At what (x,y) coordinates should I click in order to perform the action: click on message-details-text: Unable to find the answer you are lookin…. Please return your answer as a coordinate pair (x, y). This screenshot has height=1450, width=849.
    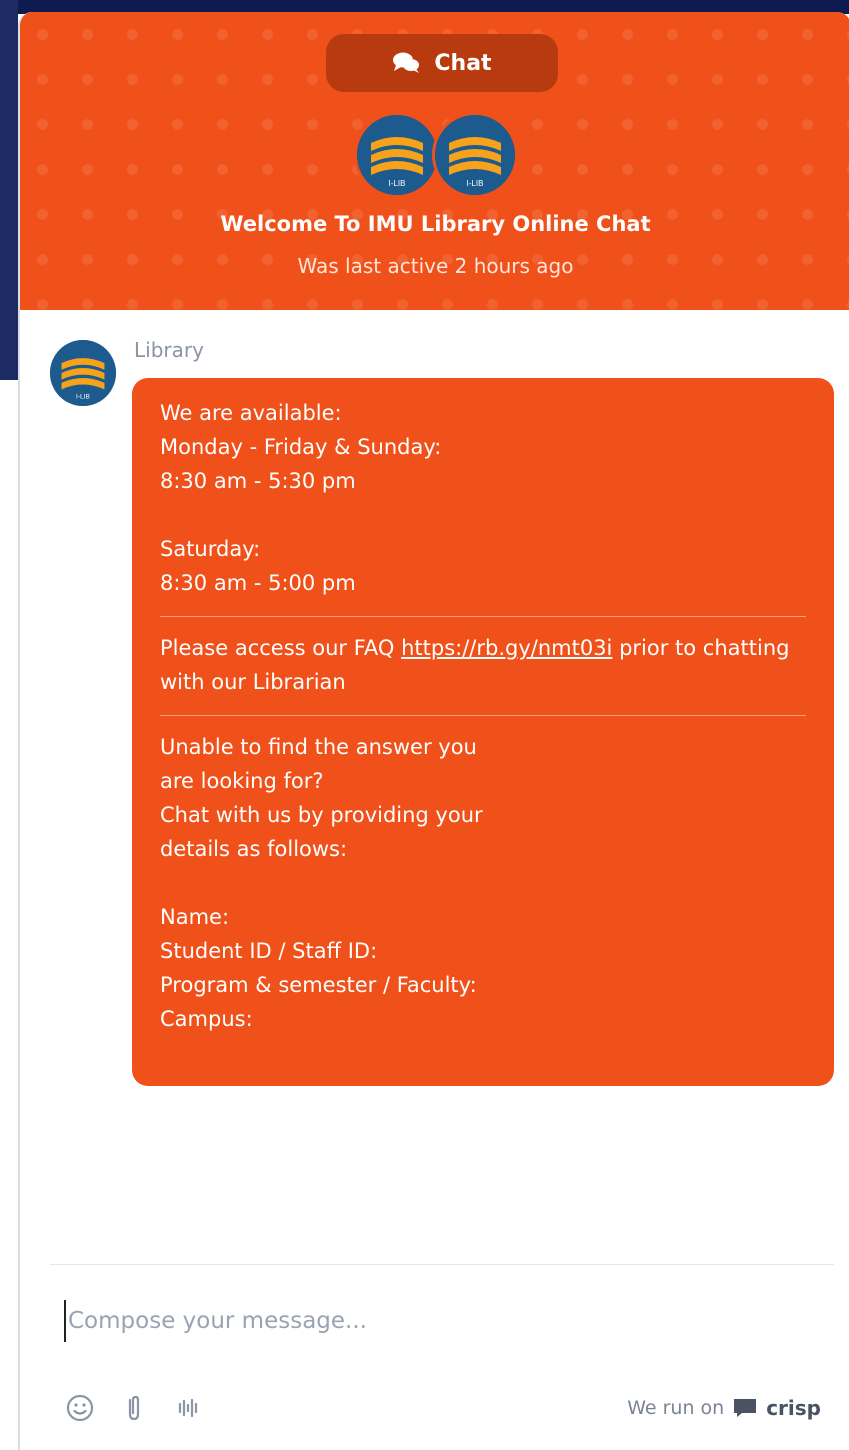
    Looking at the image, I should click on (321, 883).